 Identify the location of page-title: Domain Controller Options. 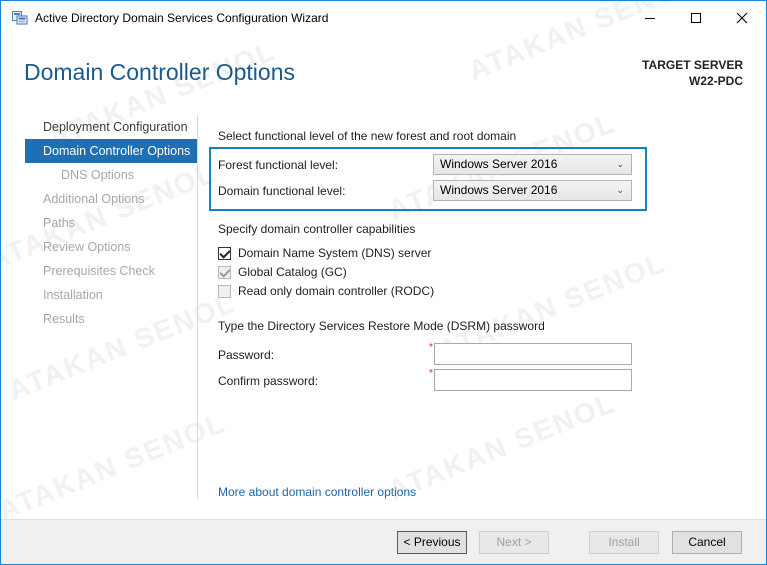
(160, 72).